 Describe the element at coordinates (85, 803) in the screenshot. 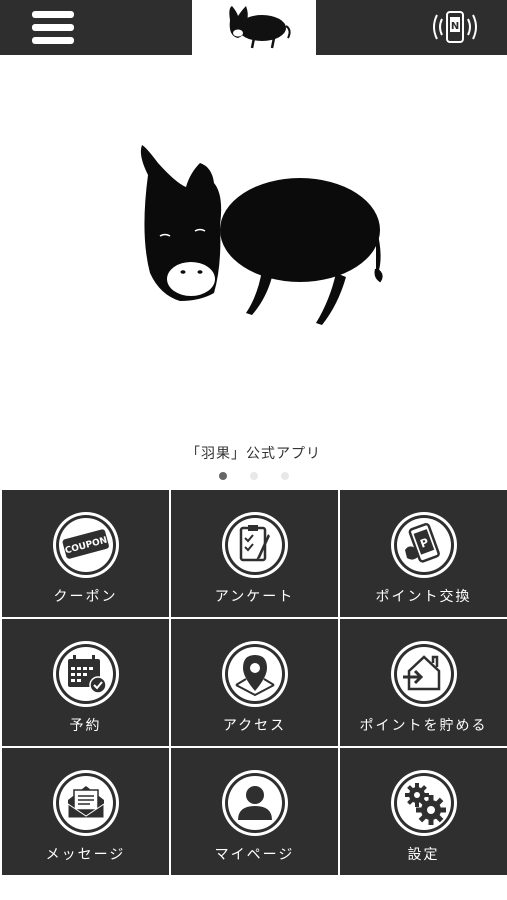

I see `message-envelope-icon` at that location.